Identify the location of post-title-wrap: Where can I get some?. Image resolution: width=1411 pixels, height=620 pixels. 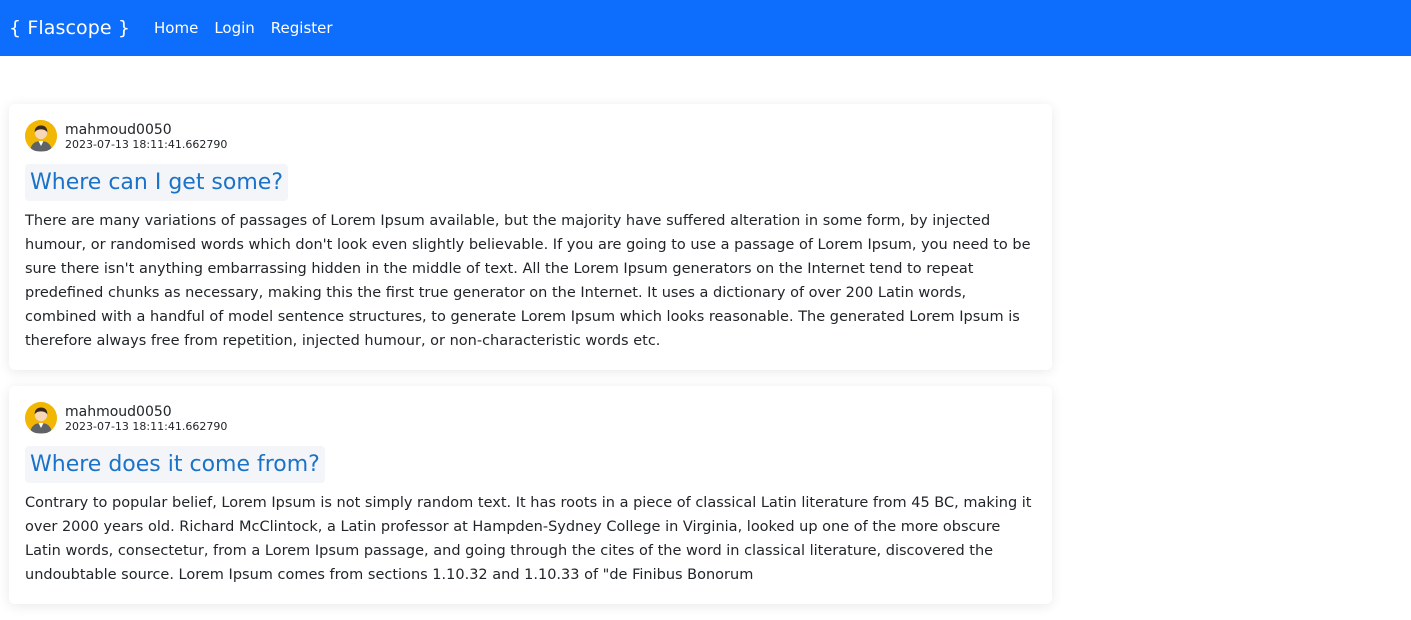
(156, 182).